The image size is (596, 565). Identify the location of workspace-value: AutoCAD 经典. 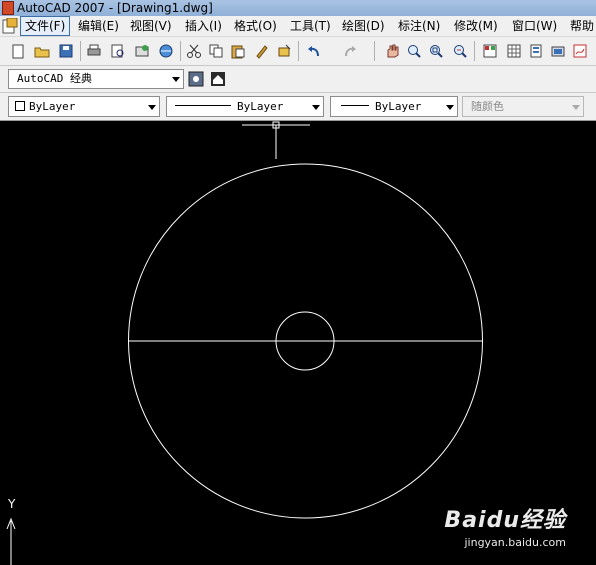
(54, 78).